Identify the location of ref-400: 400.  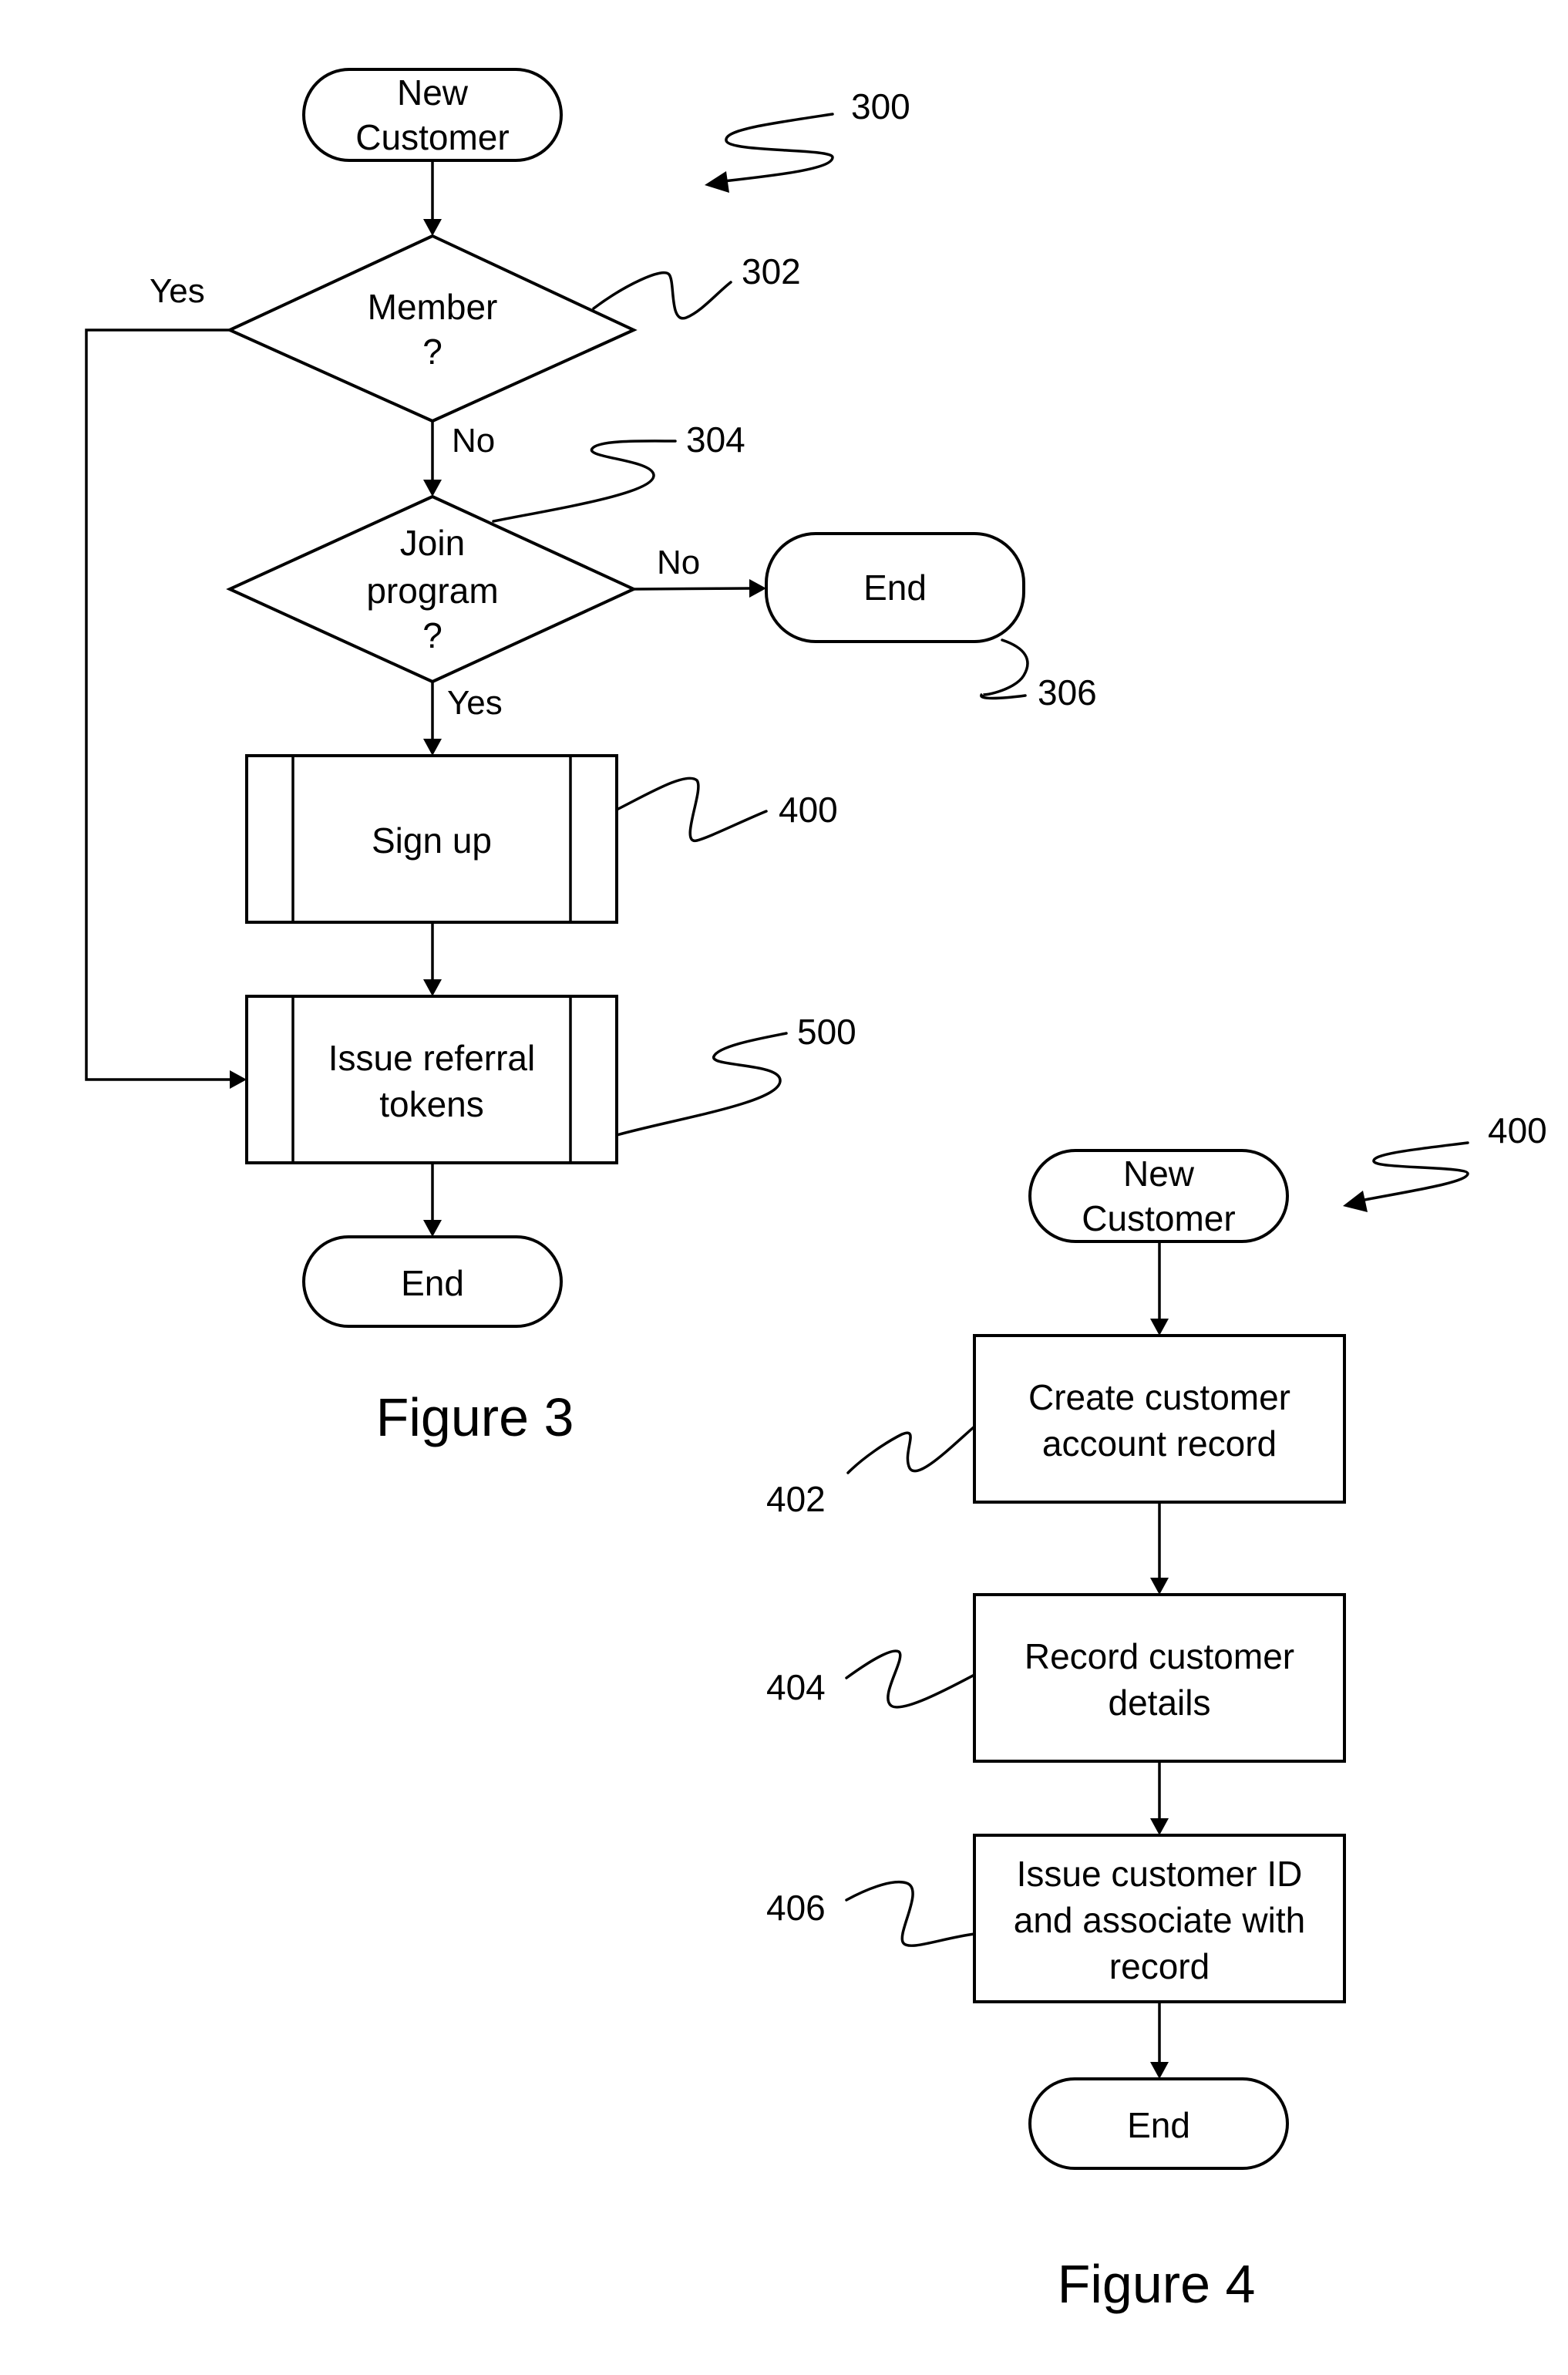
(808, 810).